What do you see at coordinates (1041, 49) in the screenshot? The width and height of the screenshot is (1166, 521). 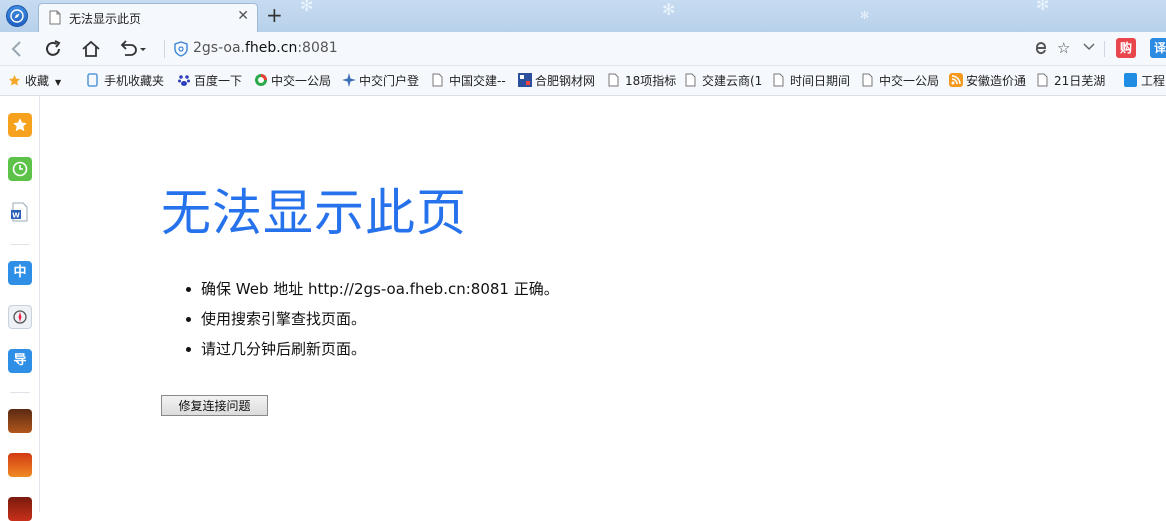 I see `ie-engine-icon` at bounding box center [1041, 49].